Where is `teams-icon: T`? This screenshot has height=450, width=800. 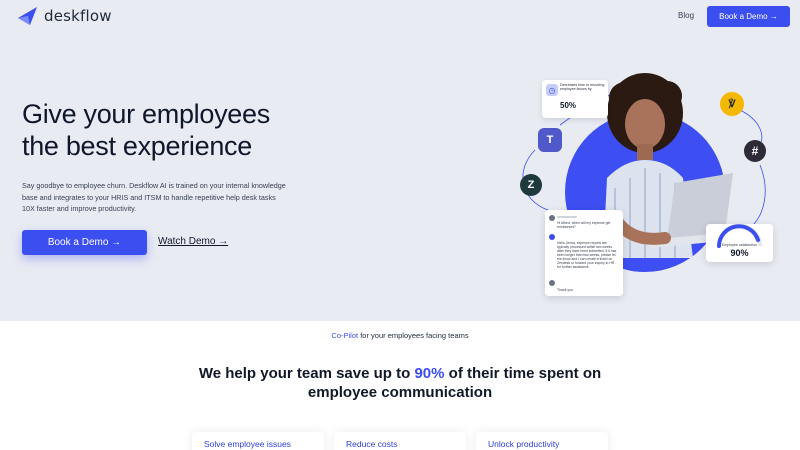 teams-icon: T is located at coordinates (550, 140).